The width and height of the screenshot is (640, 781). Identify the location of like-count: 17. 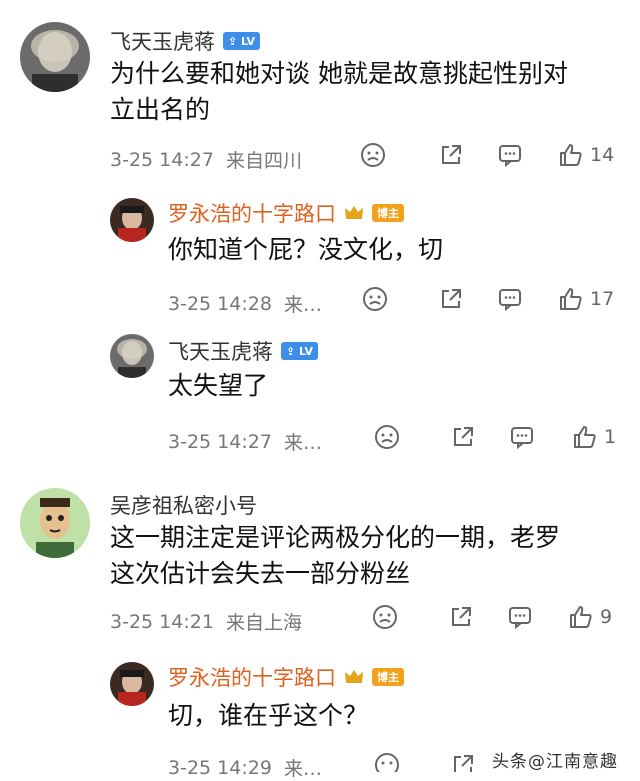
(602, 299).